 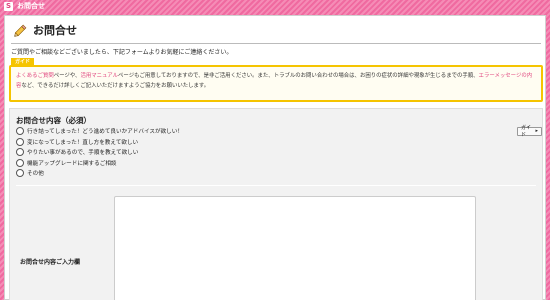 I want to click on radio-option: 行き詰ってしまった！どう進めて良いかアドバイスが欲しい！, so click(x=99, y=131).